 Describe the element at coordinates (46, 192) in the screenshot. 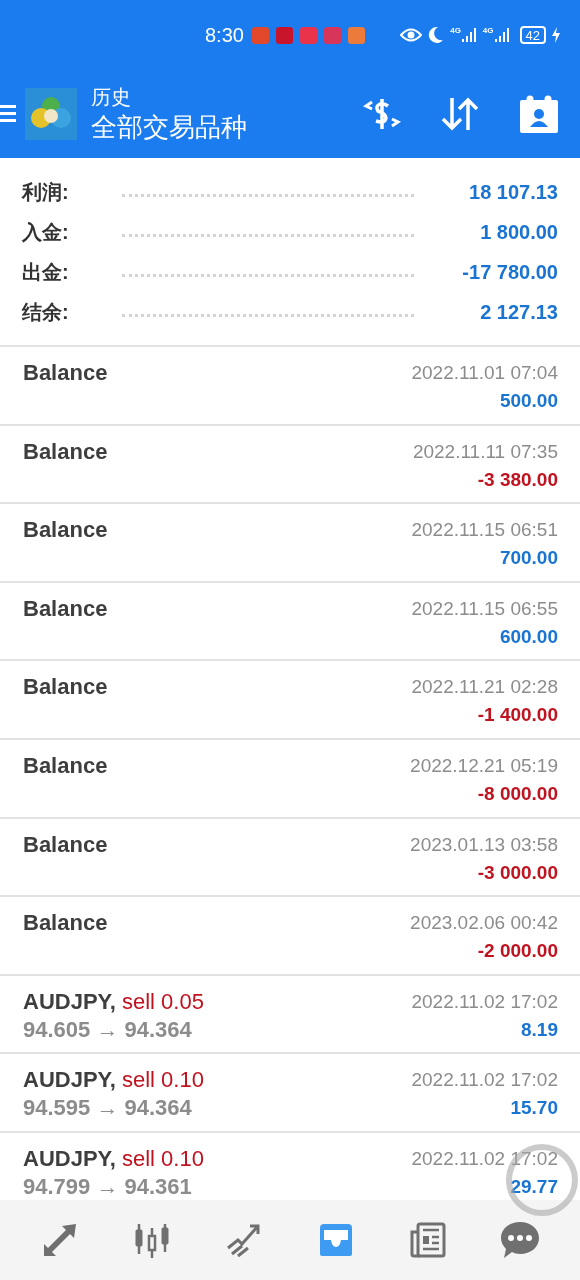

I see `summary-label: 利润:` at that location.